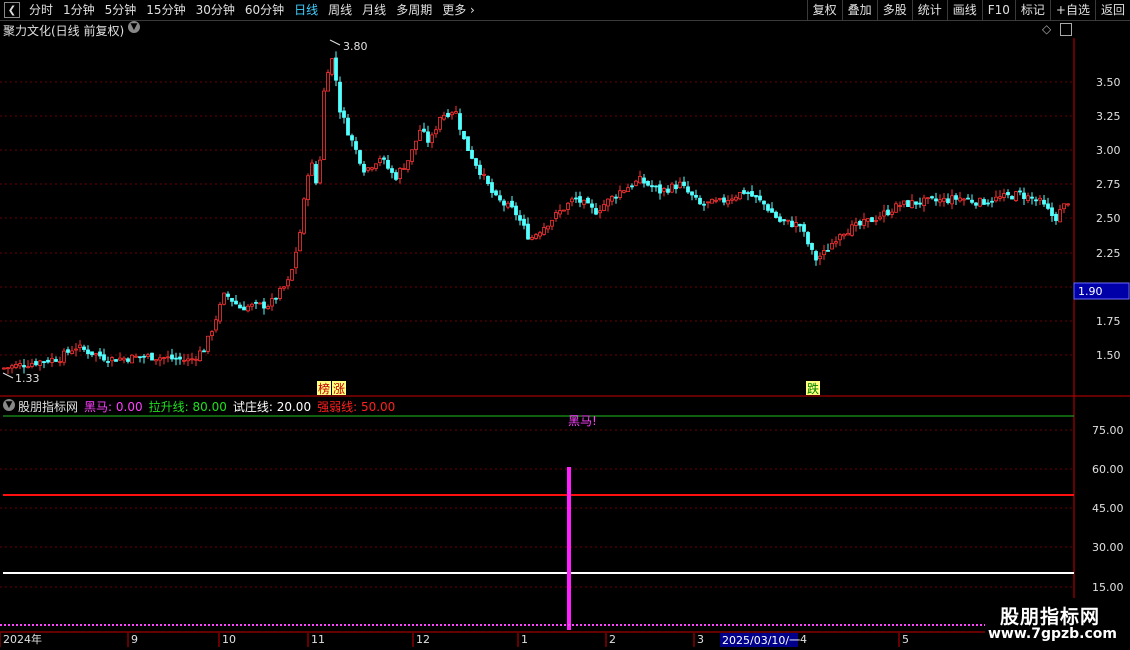  What do you see at coordinates (1108, 219) in the screenshot?
I see `price-axis: 3.50 3.25 3.00 2.75 2.50 2.25 1.75 1.50` at bounding box center [1108, 219].